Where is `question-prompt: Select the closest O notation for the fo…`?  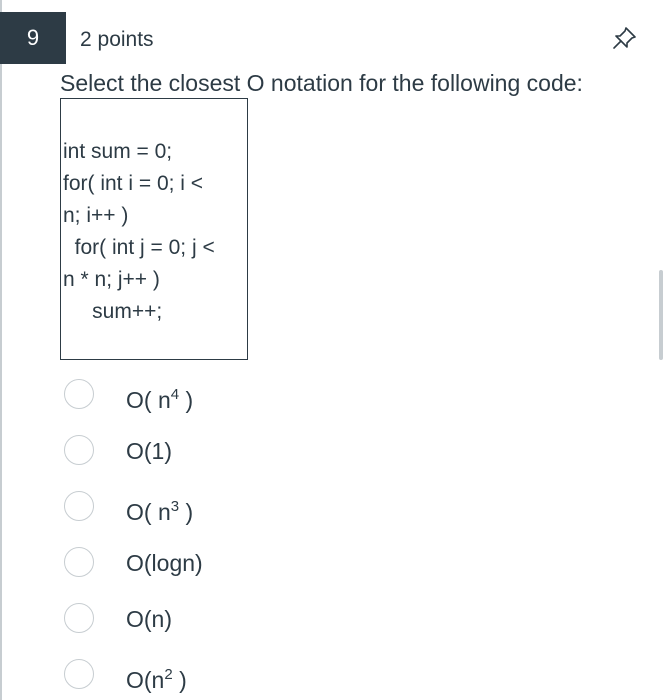
question-prompt: Select the closest O notation for the fo… is located at coordinates (321, 83).